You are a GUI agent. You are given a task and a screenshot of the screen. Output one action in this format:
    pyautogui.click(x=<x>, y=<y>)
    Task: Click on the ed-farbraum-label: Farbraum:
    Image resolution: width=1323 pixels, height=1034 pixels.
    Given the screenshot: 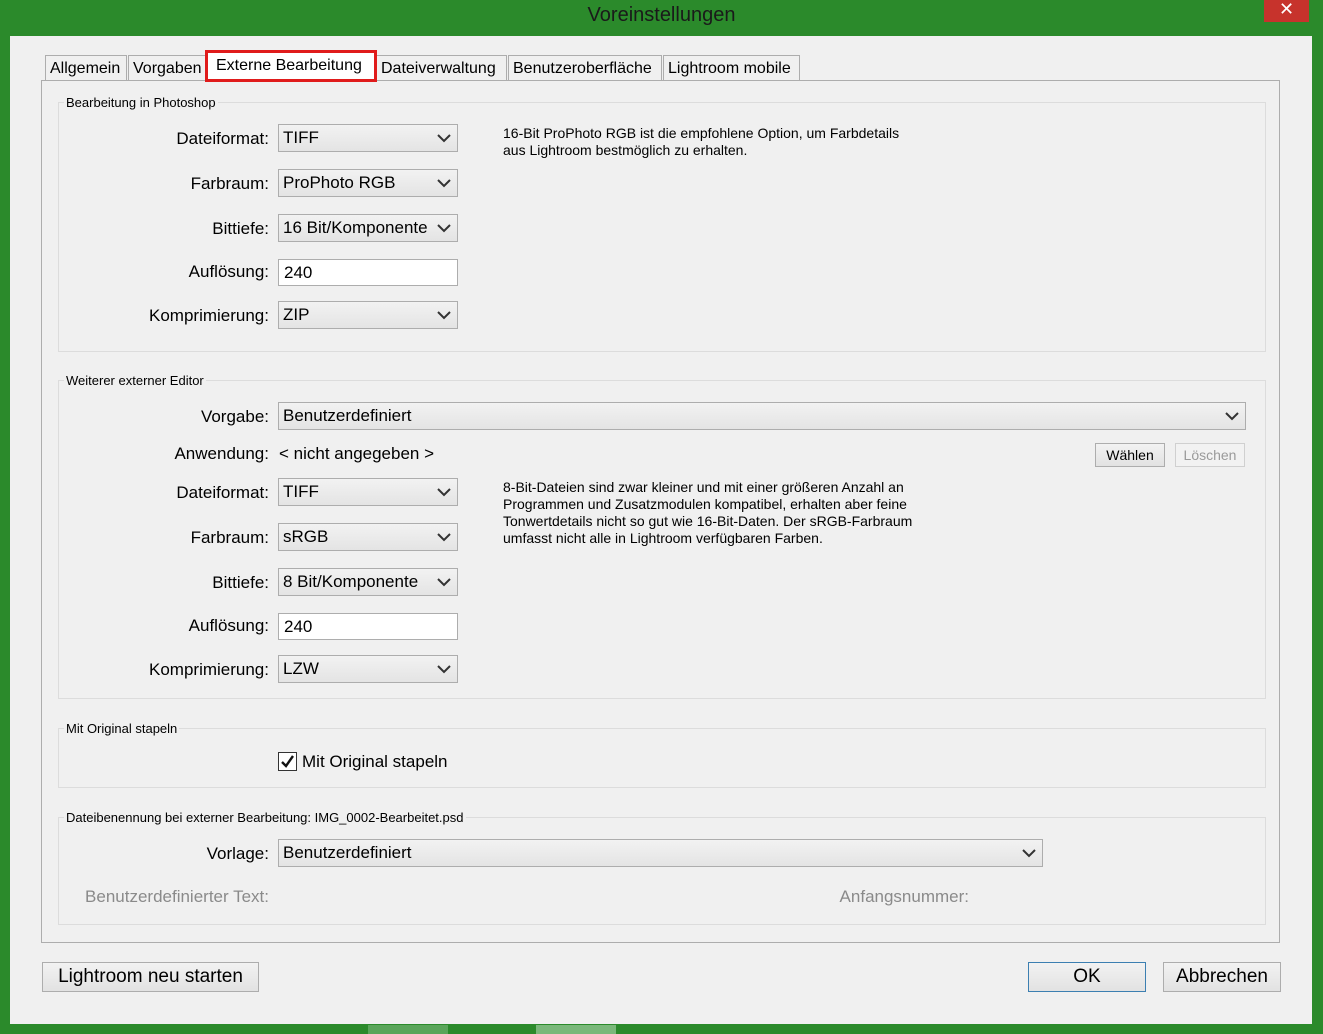 What is the action you would take?
    pyautogui.click(x=229, y=537)
    